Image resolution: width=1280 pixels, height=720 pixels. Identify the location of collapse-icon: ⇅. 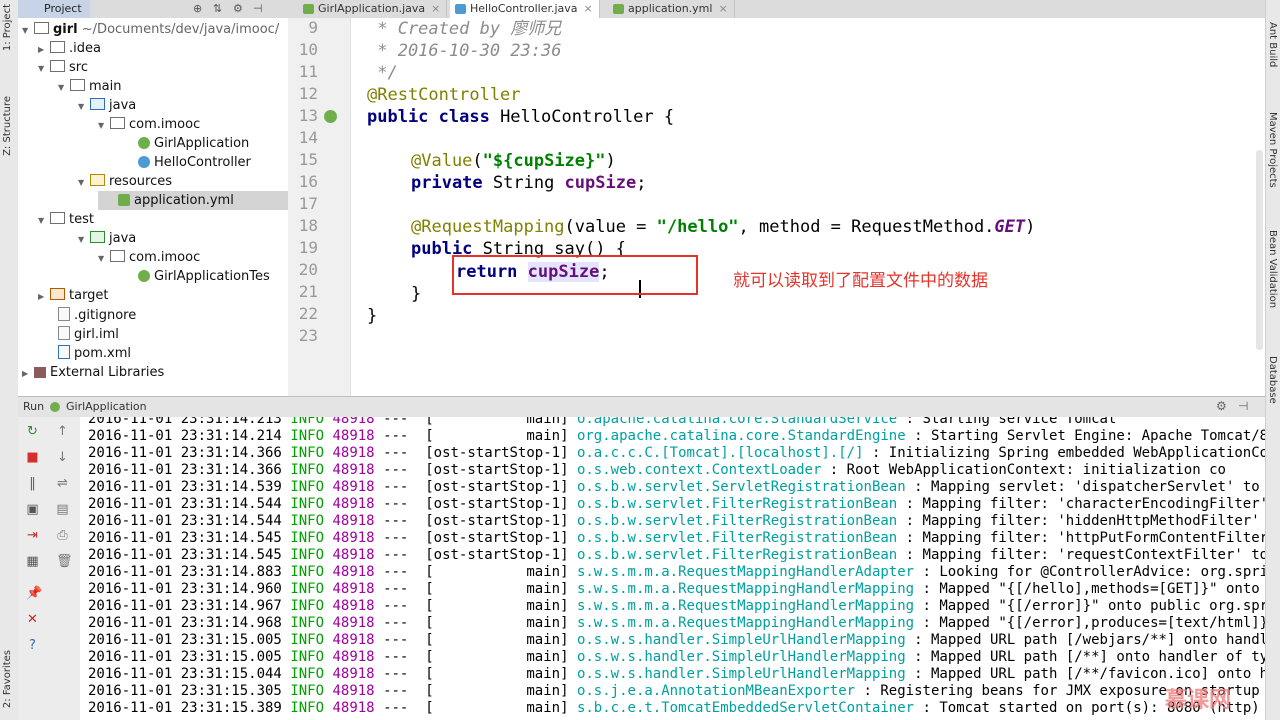
(217, 8).